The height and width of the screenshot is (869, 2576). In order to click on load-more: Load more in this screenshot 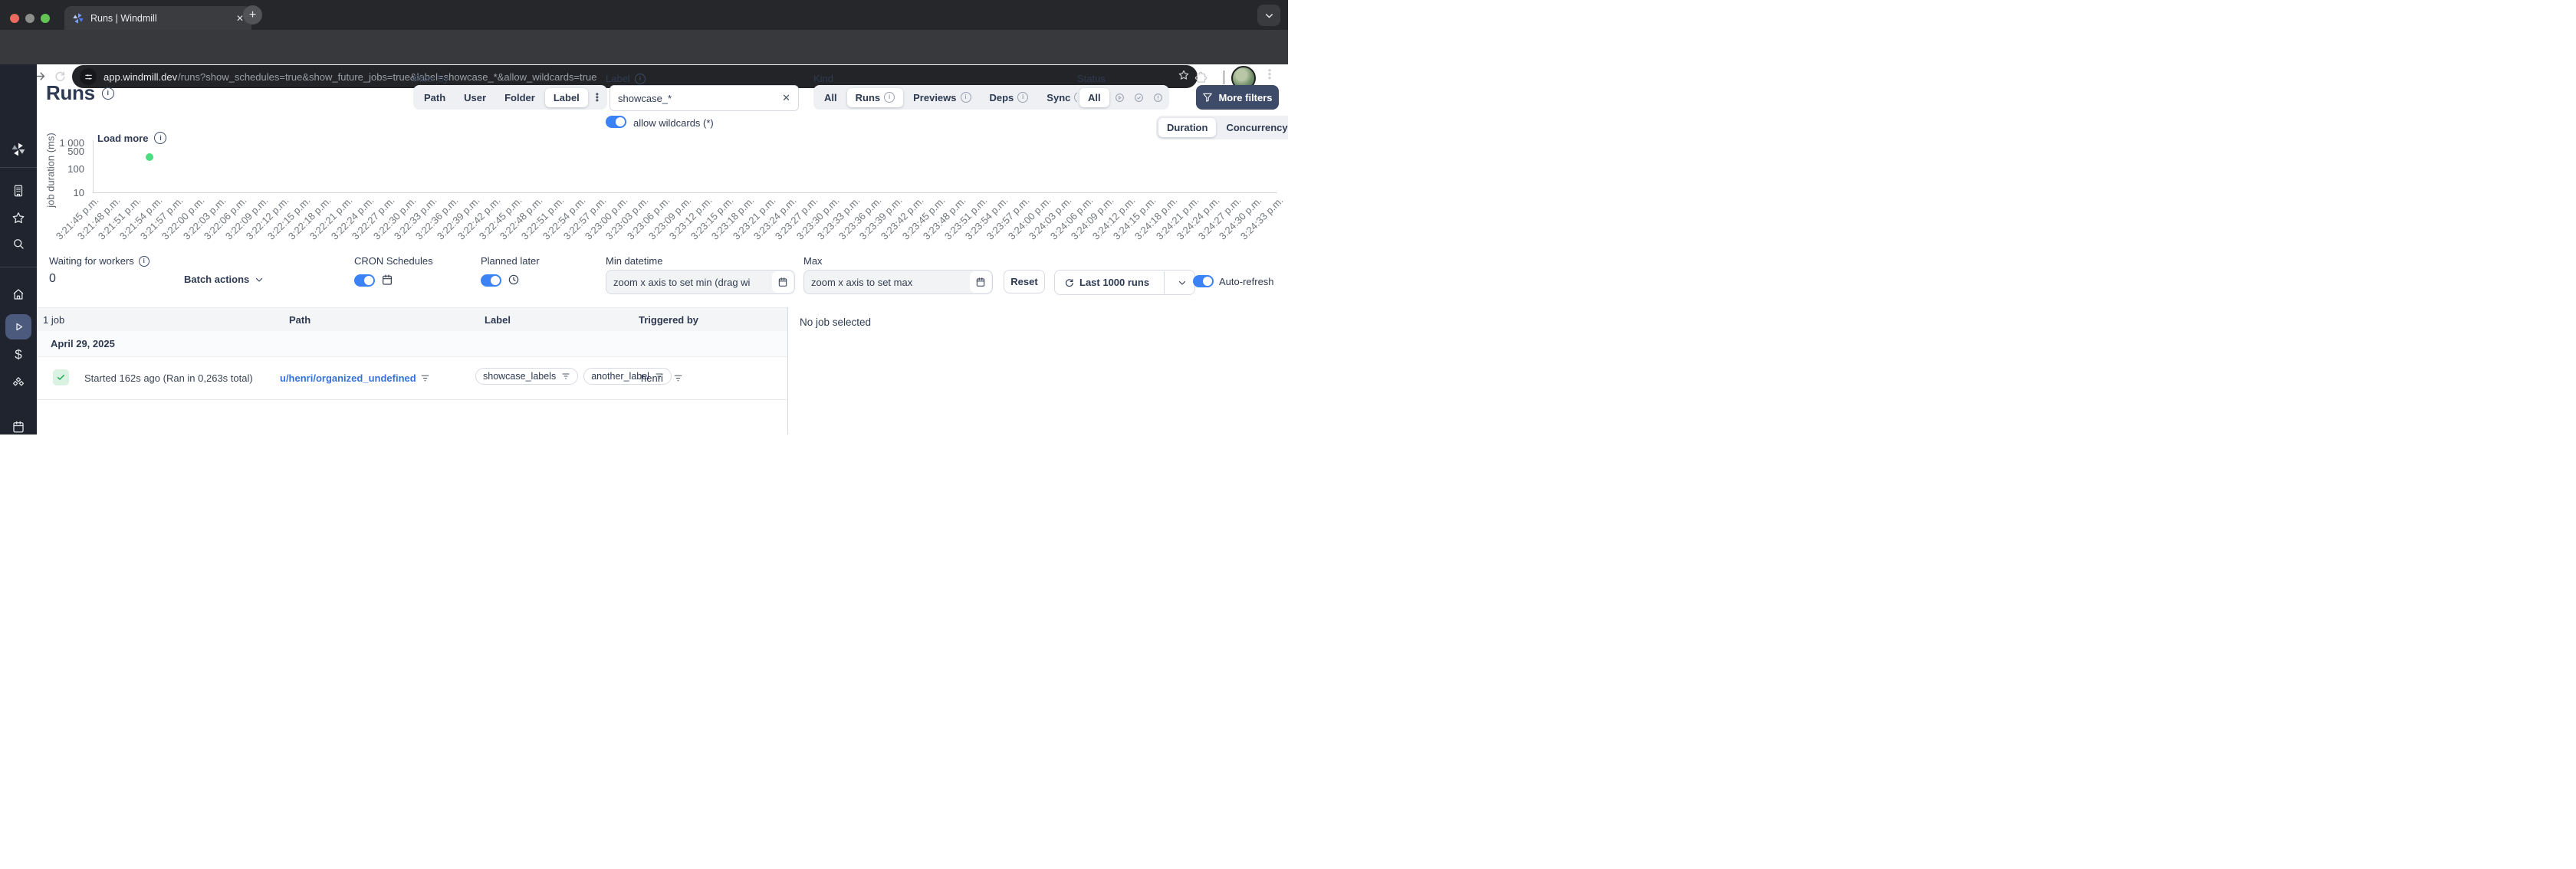, I will do `click(132, 138)`.